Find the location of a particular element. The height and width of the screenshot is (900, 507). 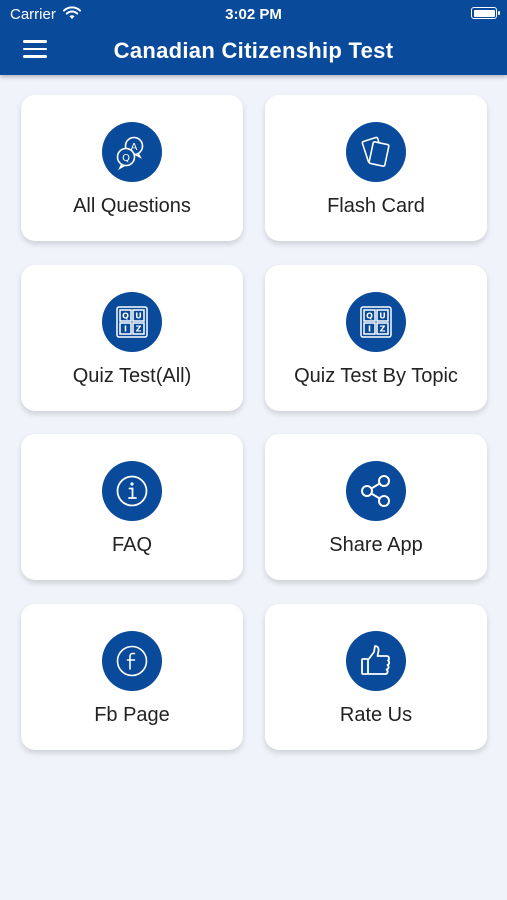

card-label: Quiz Test(All) is located at coordinates (132, 376).